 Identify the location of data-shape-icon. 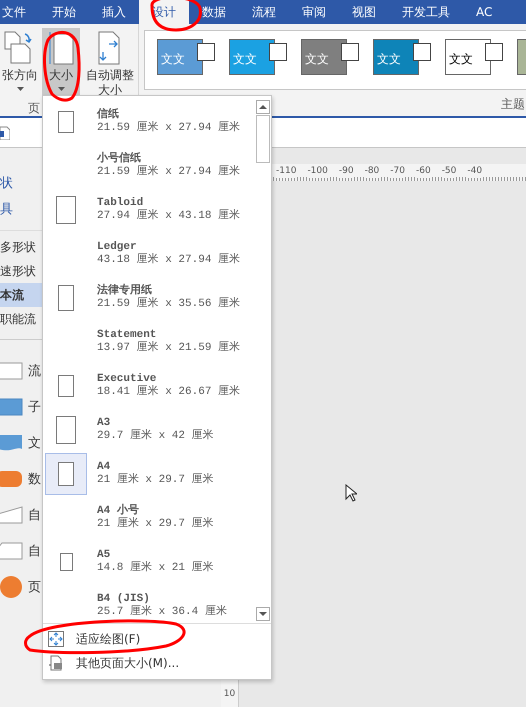
(12, 479).